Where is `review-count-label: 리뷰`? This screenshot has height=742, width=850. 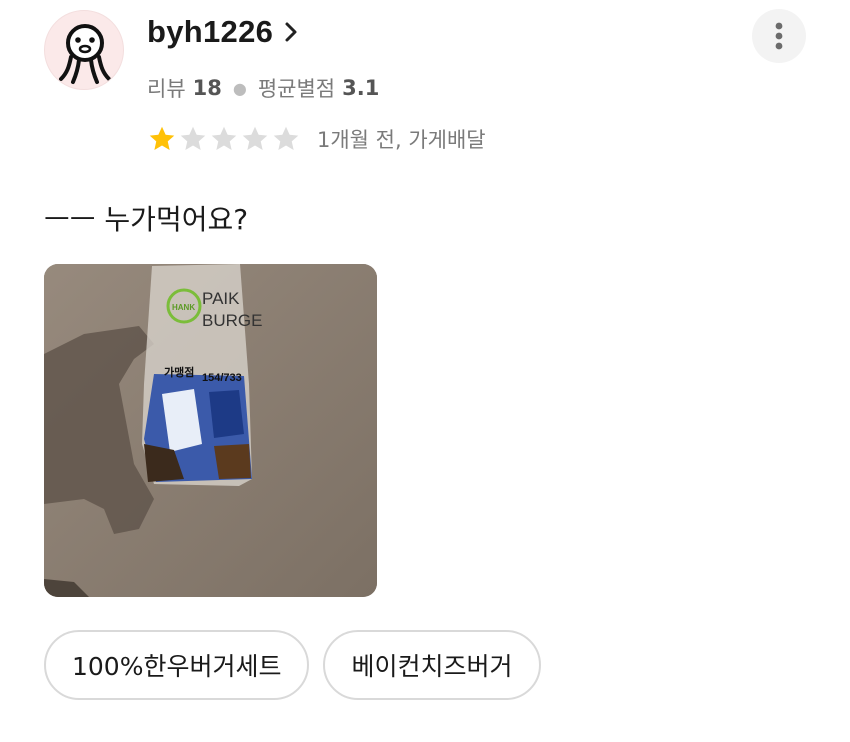
review-count-label: 리뷰 is located at coordinates (166, 89).